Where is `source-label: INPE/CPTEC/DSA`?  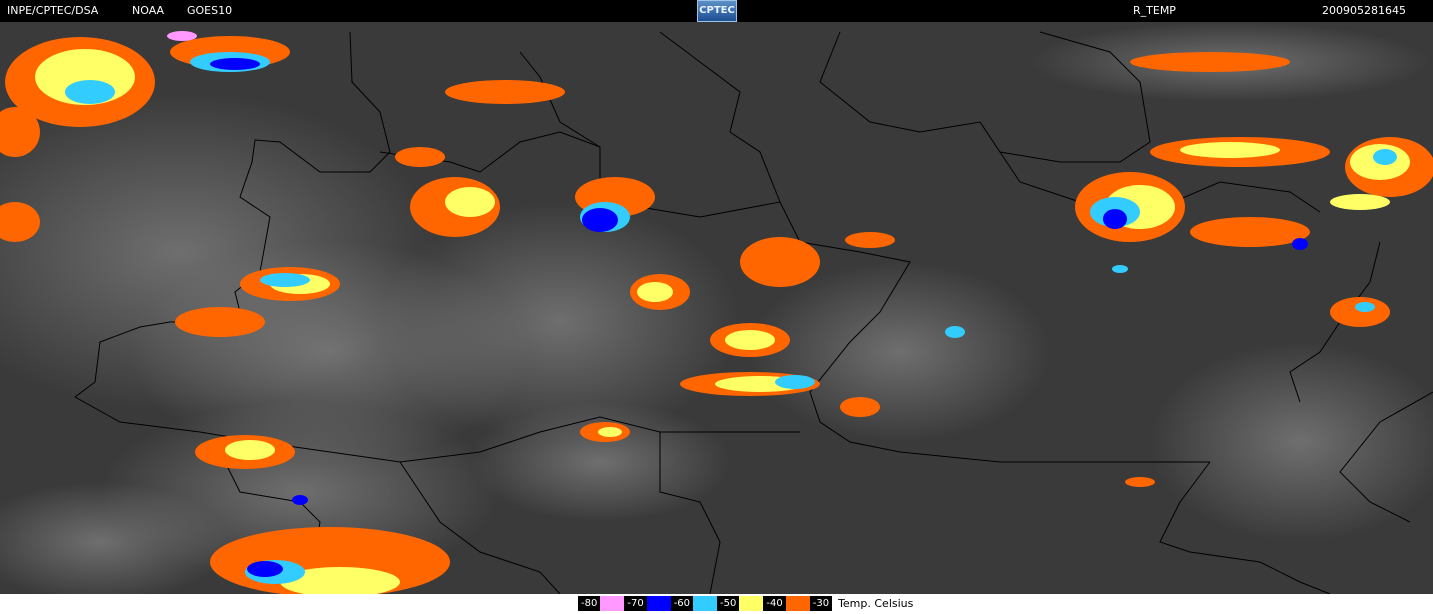 source-label: INPE/CPTEC/DSA is located at coordinates (53, 10).